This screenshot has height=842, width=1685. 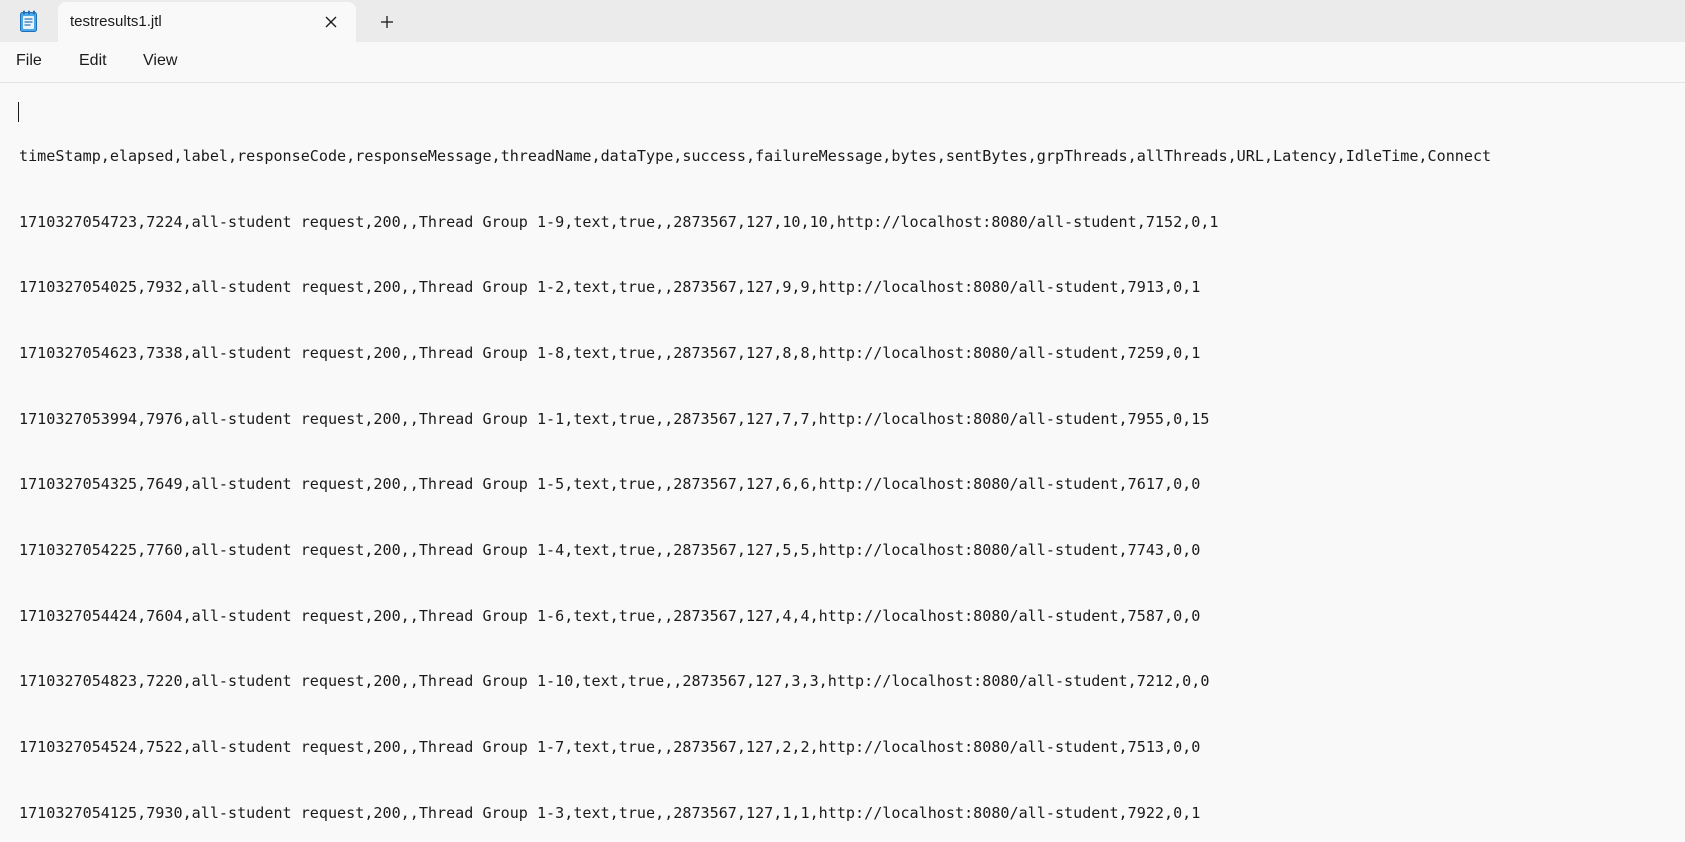 What do you see at coordinates (160, 61) in the screenshot?
I see `menu-view: View` at bounding box center [160, 61].